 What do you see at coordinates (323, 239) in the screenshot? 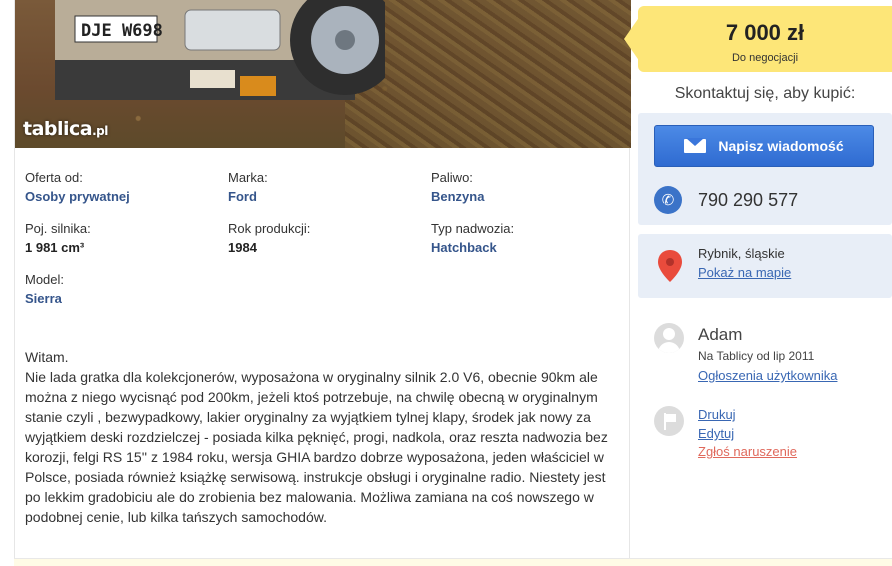
I see `param-production-year: Rok produkcji: 1984` at bounding box center [323, 239].